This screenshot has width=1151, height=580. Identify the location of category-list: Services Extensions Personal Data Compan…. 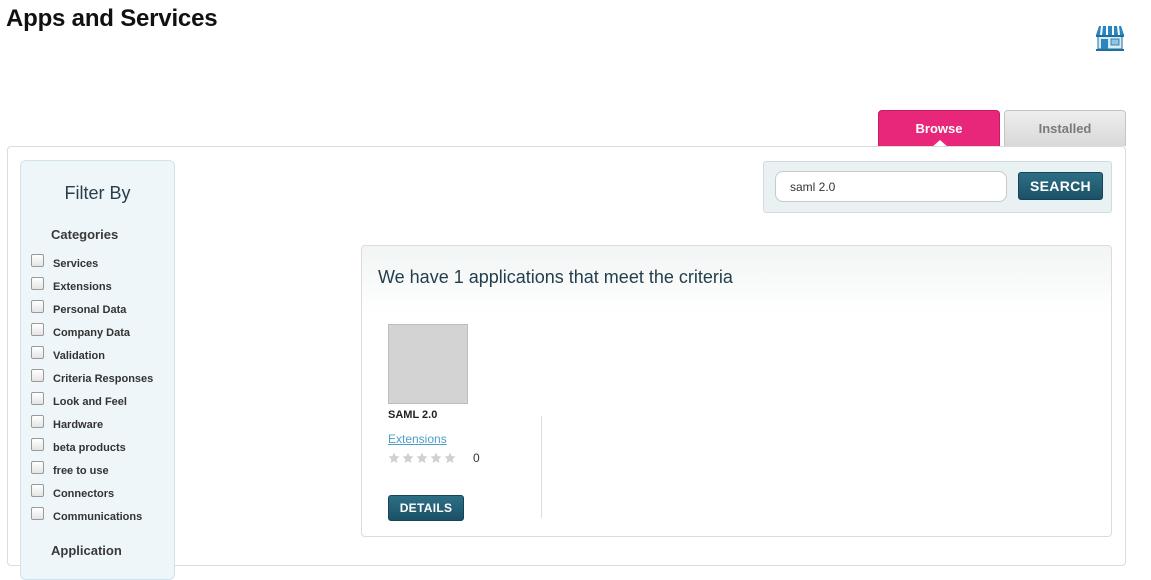
(91, 391).